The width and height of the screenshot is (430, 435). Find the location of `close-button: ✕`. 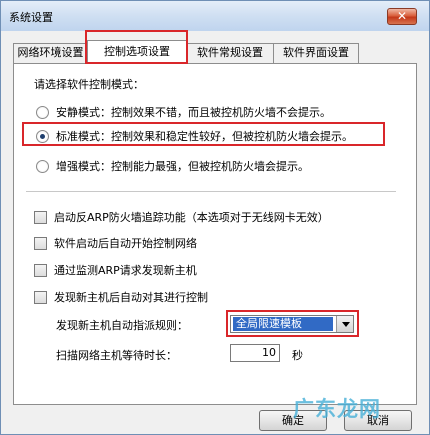

close-button: ✕ is located at coordinates (402, 16).